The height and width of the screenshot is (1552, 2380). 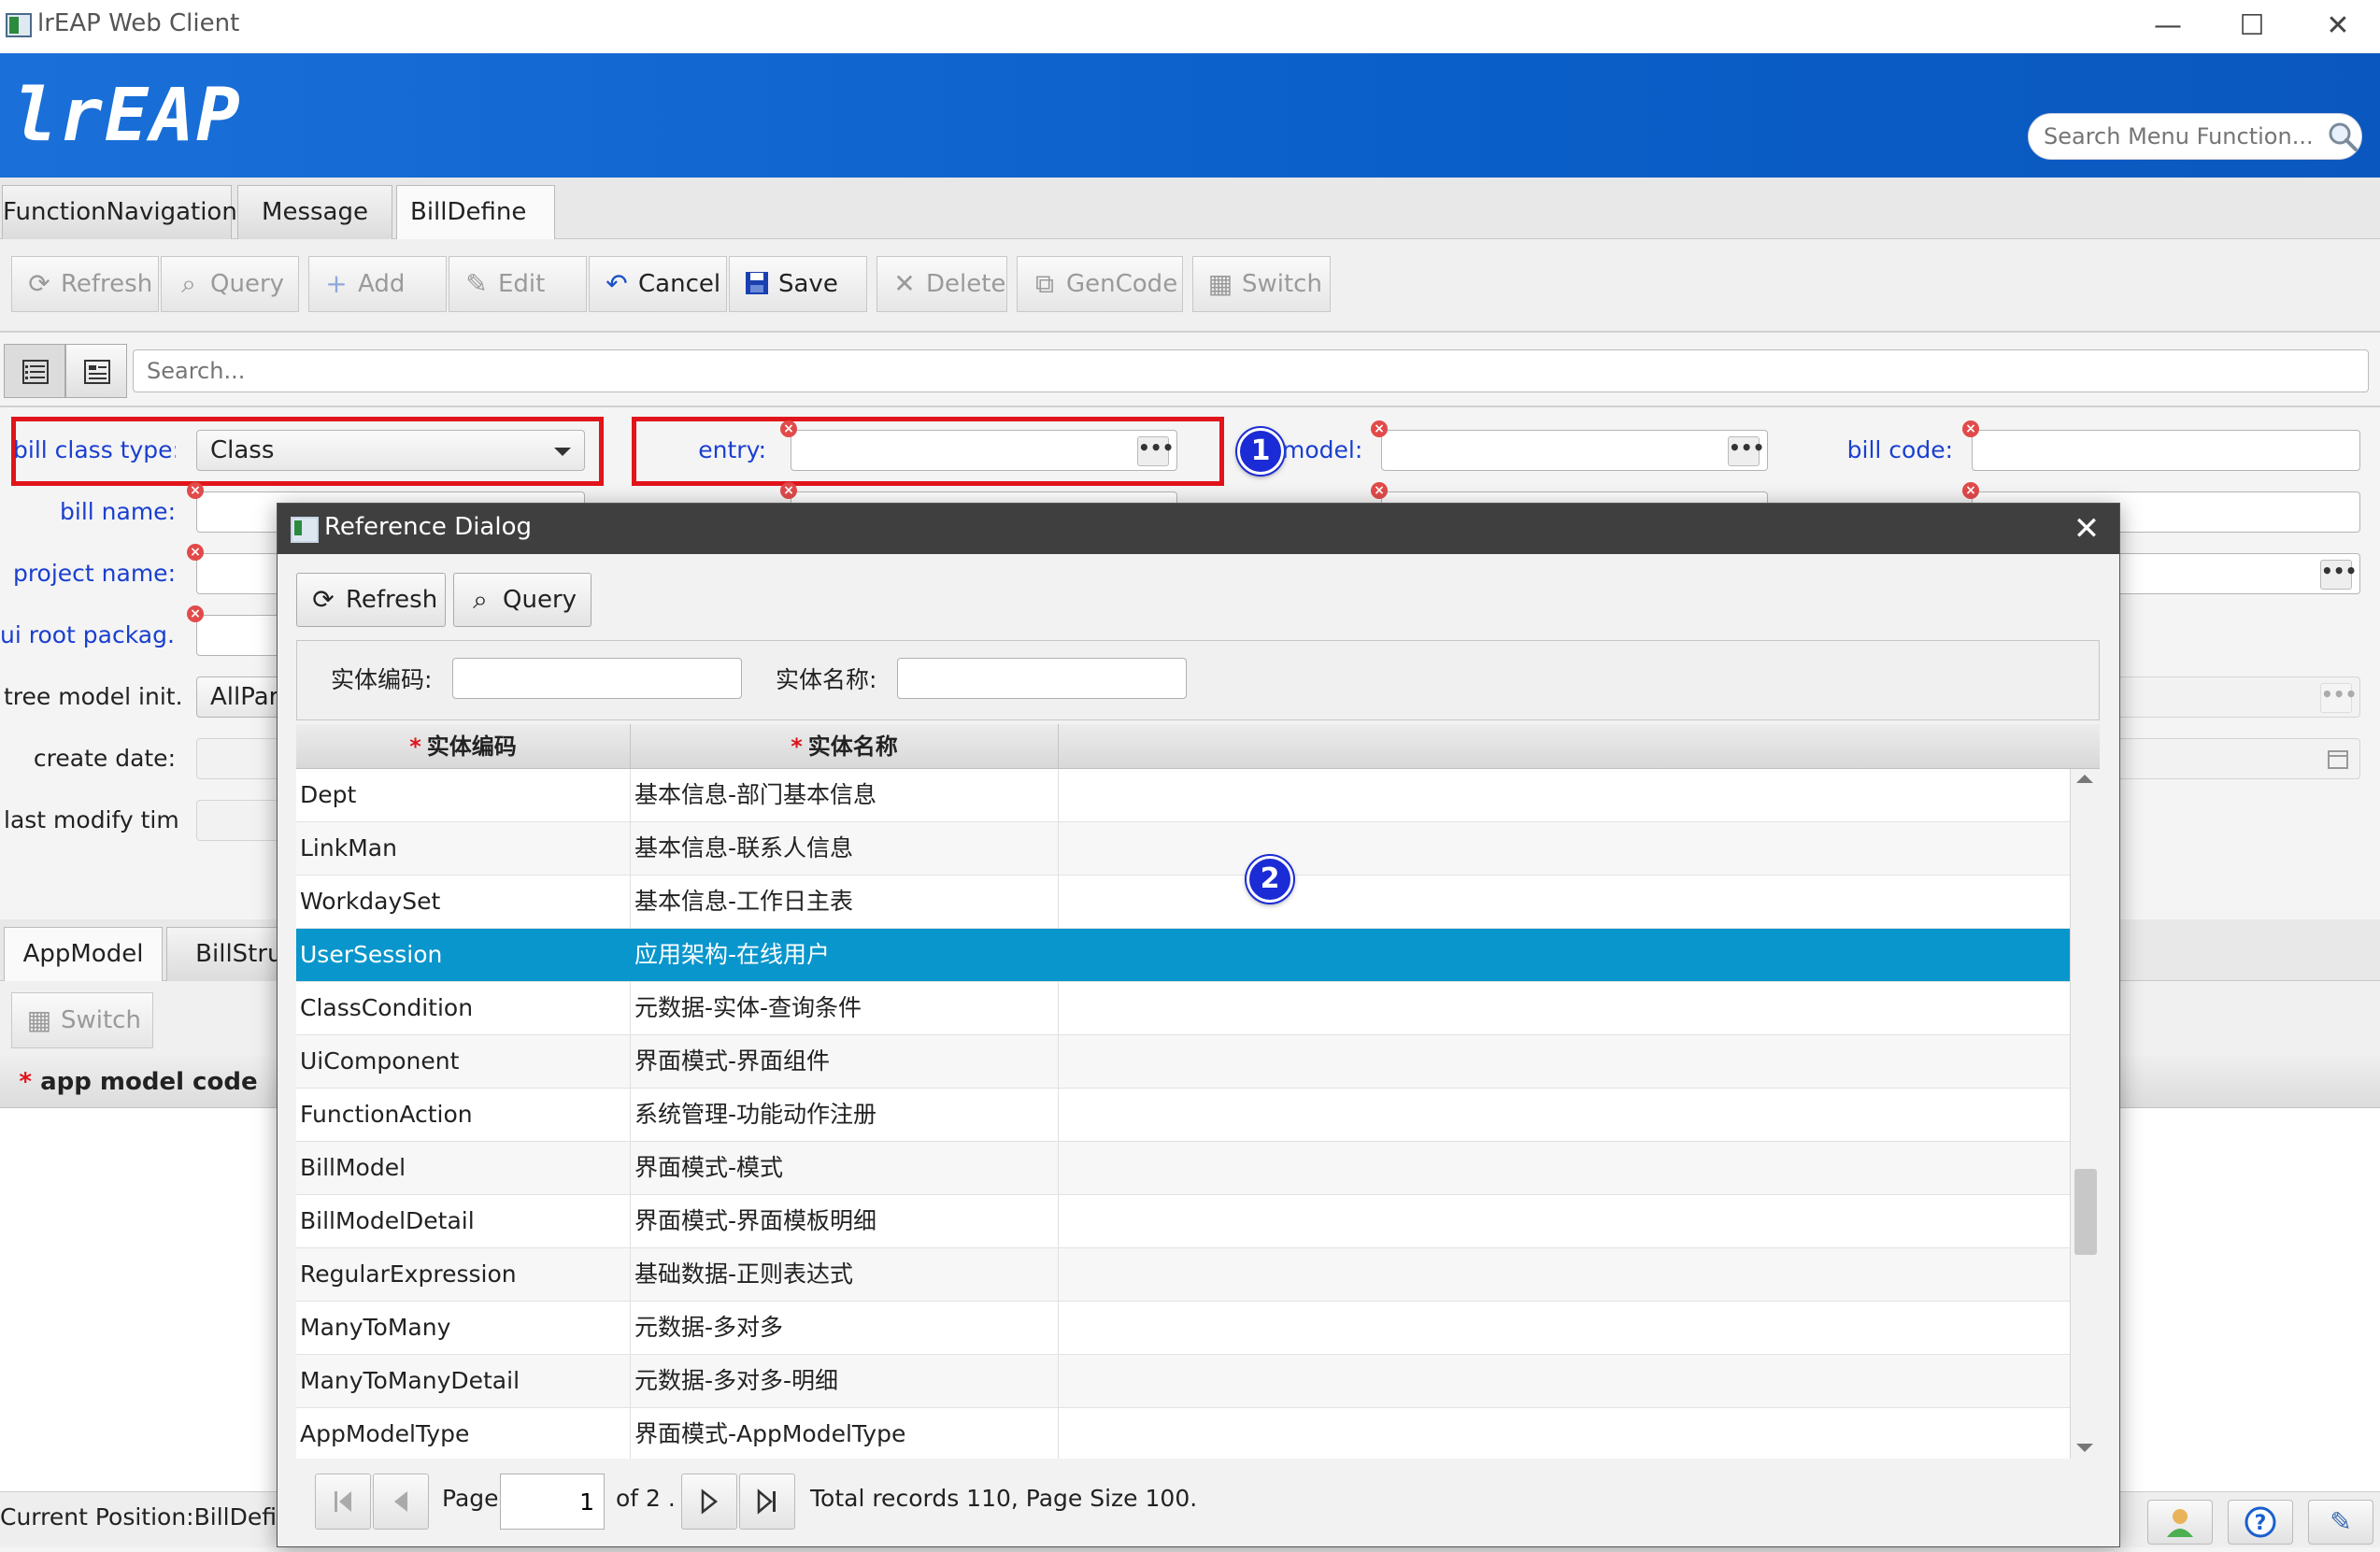 I want to click on list-view-button, so click(x=34, y=371).